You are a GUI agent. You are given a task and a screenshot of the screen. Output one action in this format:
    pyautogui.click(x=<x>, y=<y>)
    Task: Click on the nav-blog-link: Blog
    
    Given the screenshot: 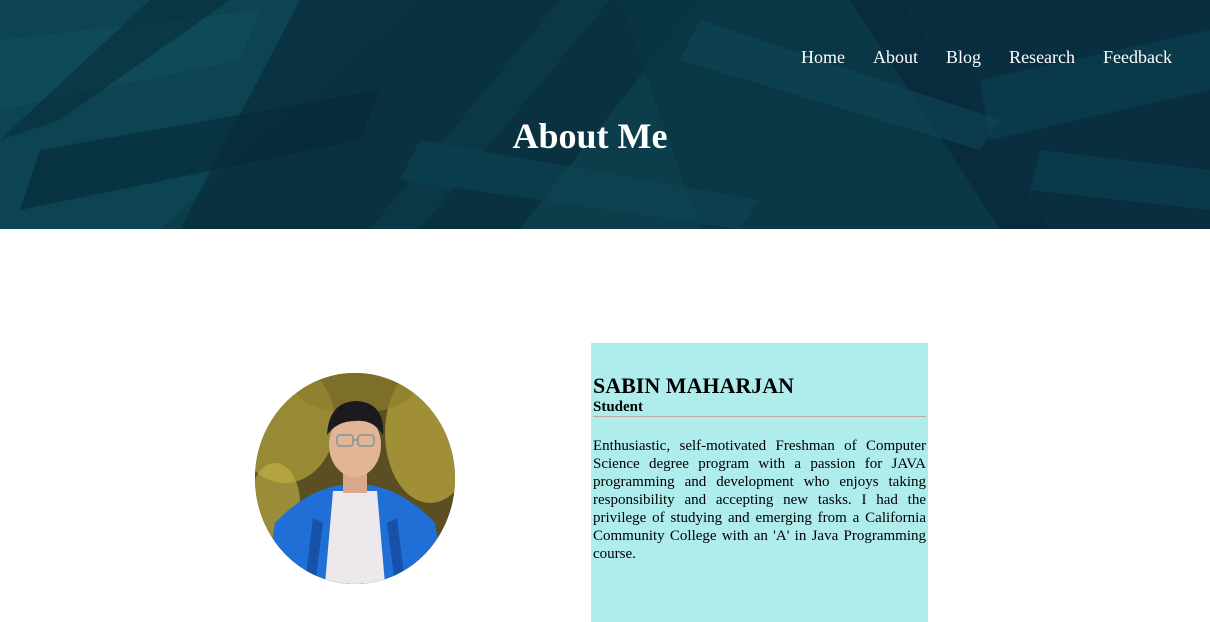 What is the action you would take?
    pyautogui.click(x=963, y=57)
    